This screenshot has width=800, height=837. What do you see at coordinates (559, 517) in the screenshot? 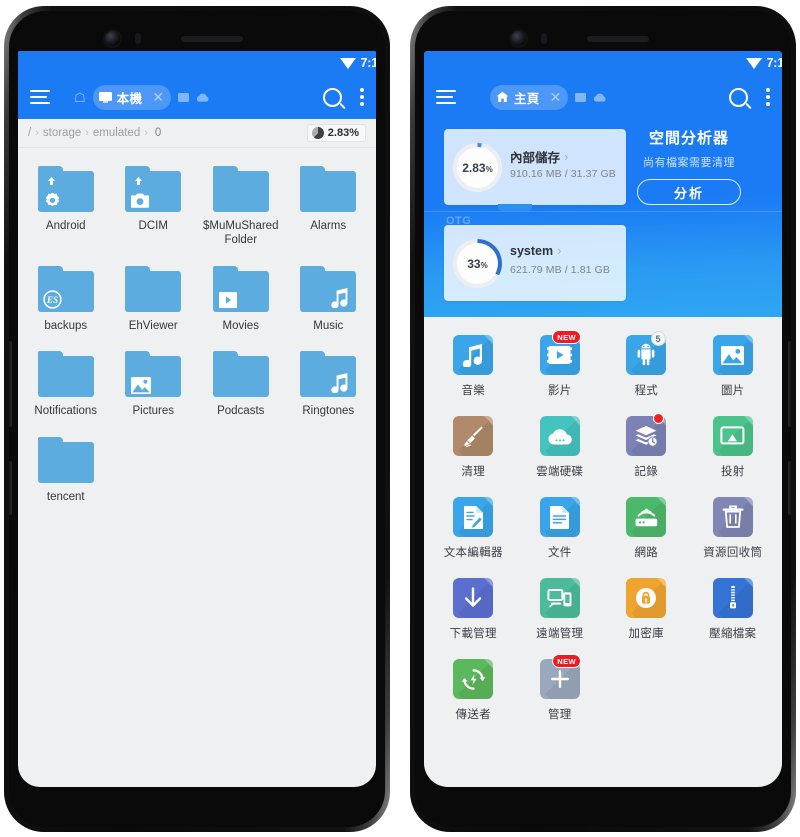
I see `document-icon` at bounding box center [559, 517].